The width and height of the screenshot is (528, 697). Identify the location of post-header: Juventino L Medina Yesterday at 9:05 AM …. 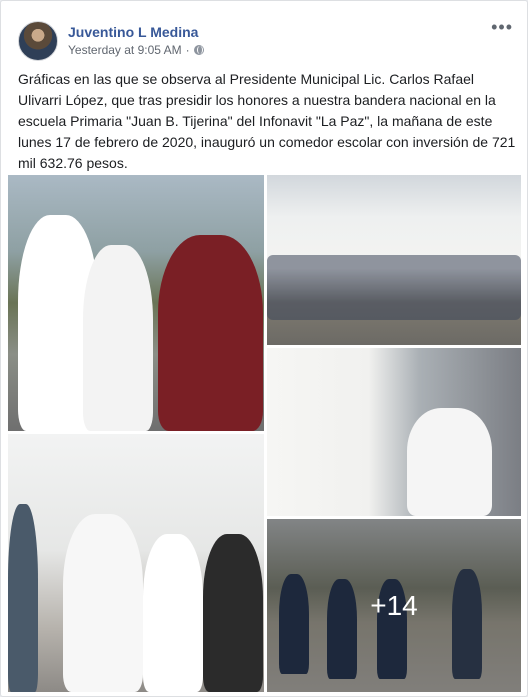
(264, 33).